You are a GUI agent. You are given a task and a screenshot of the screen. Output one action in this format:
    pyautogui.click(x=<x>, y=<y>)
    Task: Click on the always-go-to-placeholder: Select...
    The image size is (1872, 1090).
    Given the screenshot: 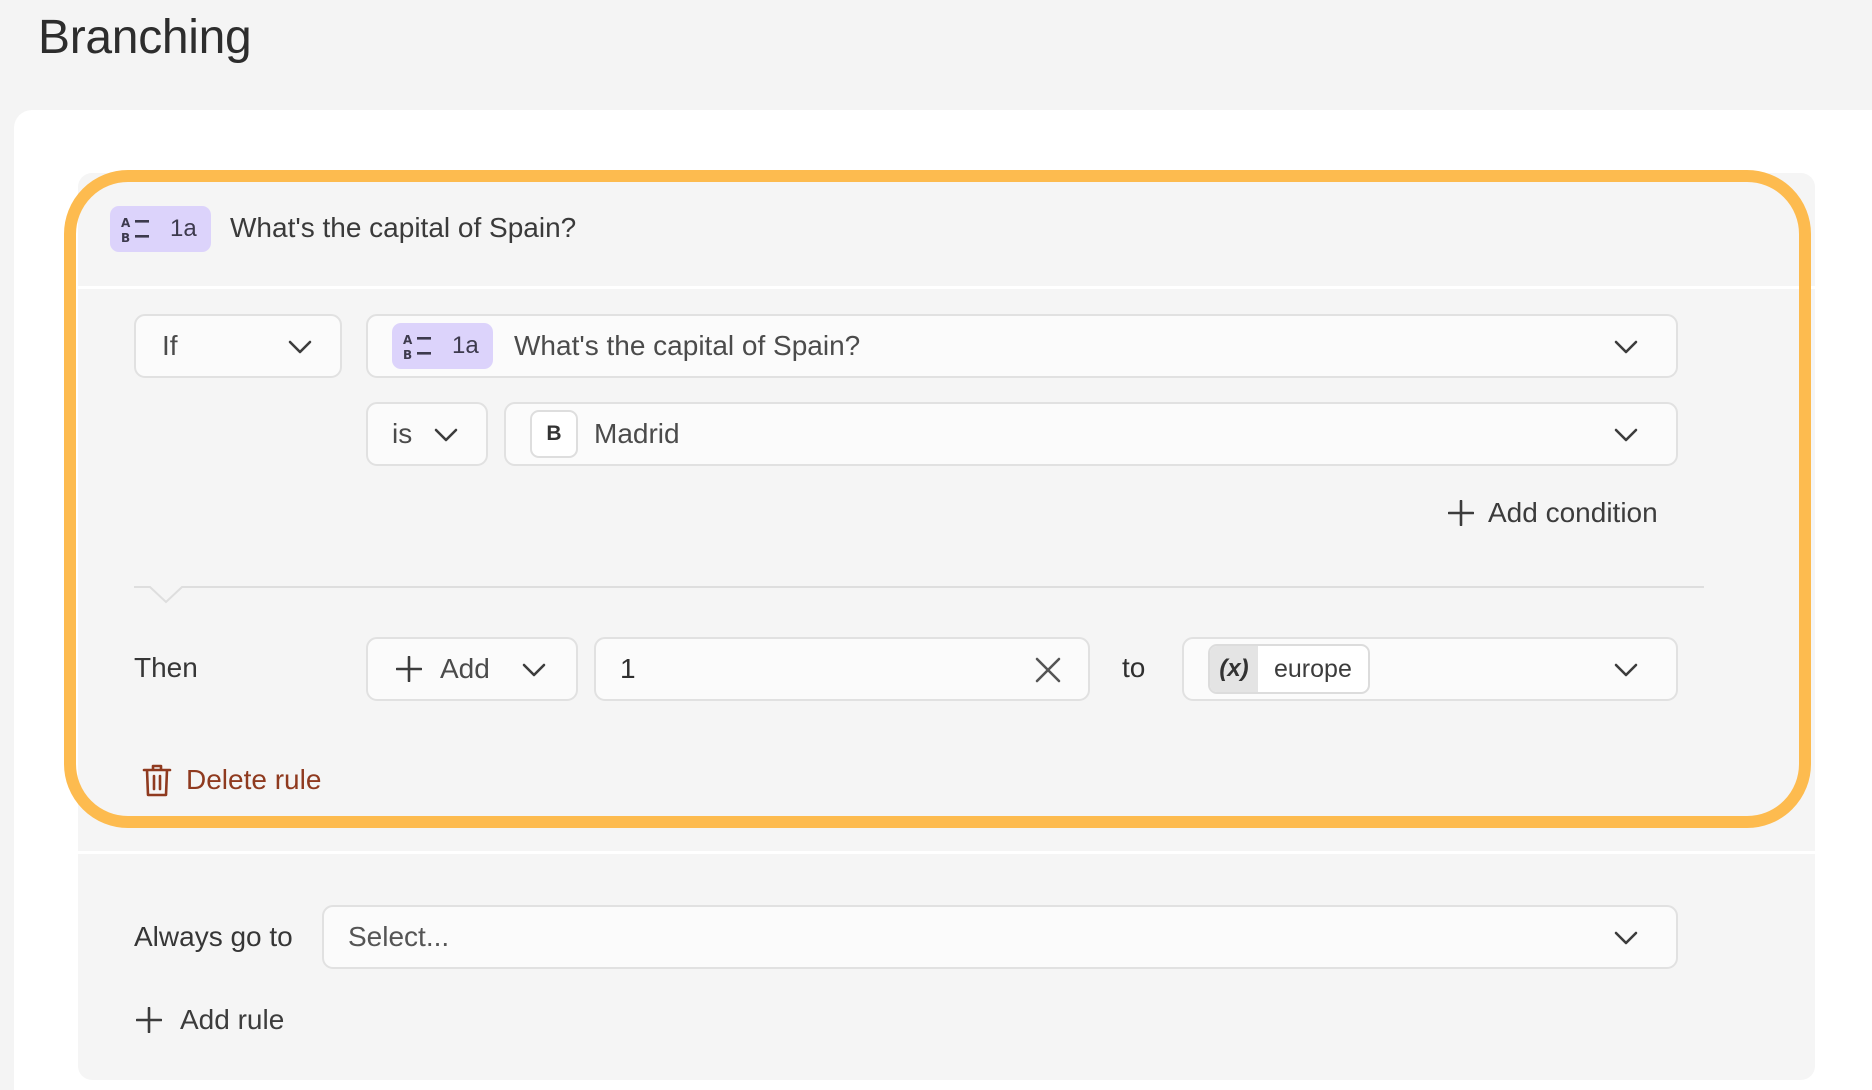 What is the action you would take?
    pyautogui.click(x=399, y=936)
    